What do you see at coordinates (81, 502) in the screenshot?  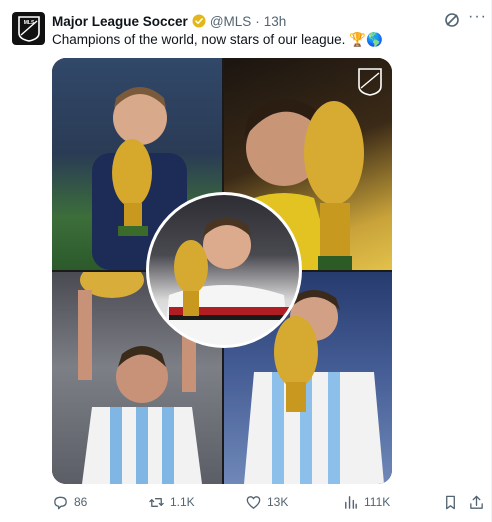 I see `reply-count: 86` at bounding box center [81, 502].